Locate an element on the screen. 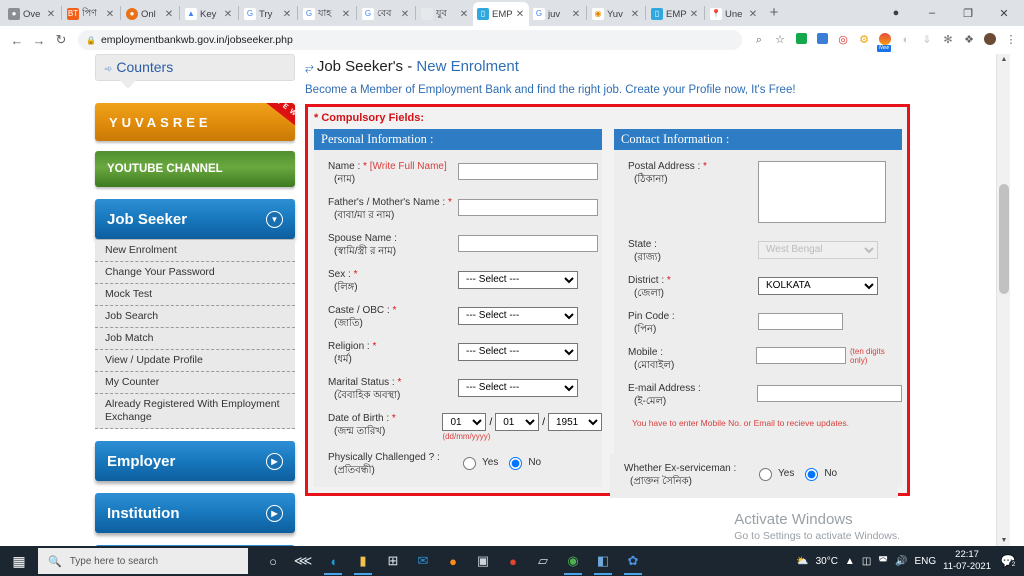 This screenshot has width=1024, height=576. taskbar-search-box: 🔍 Type here to search is located at coordinates (143, 561).